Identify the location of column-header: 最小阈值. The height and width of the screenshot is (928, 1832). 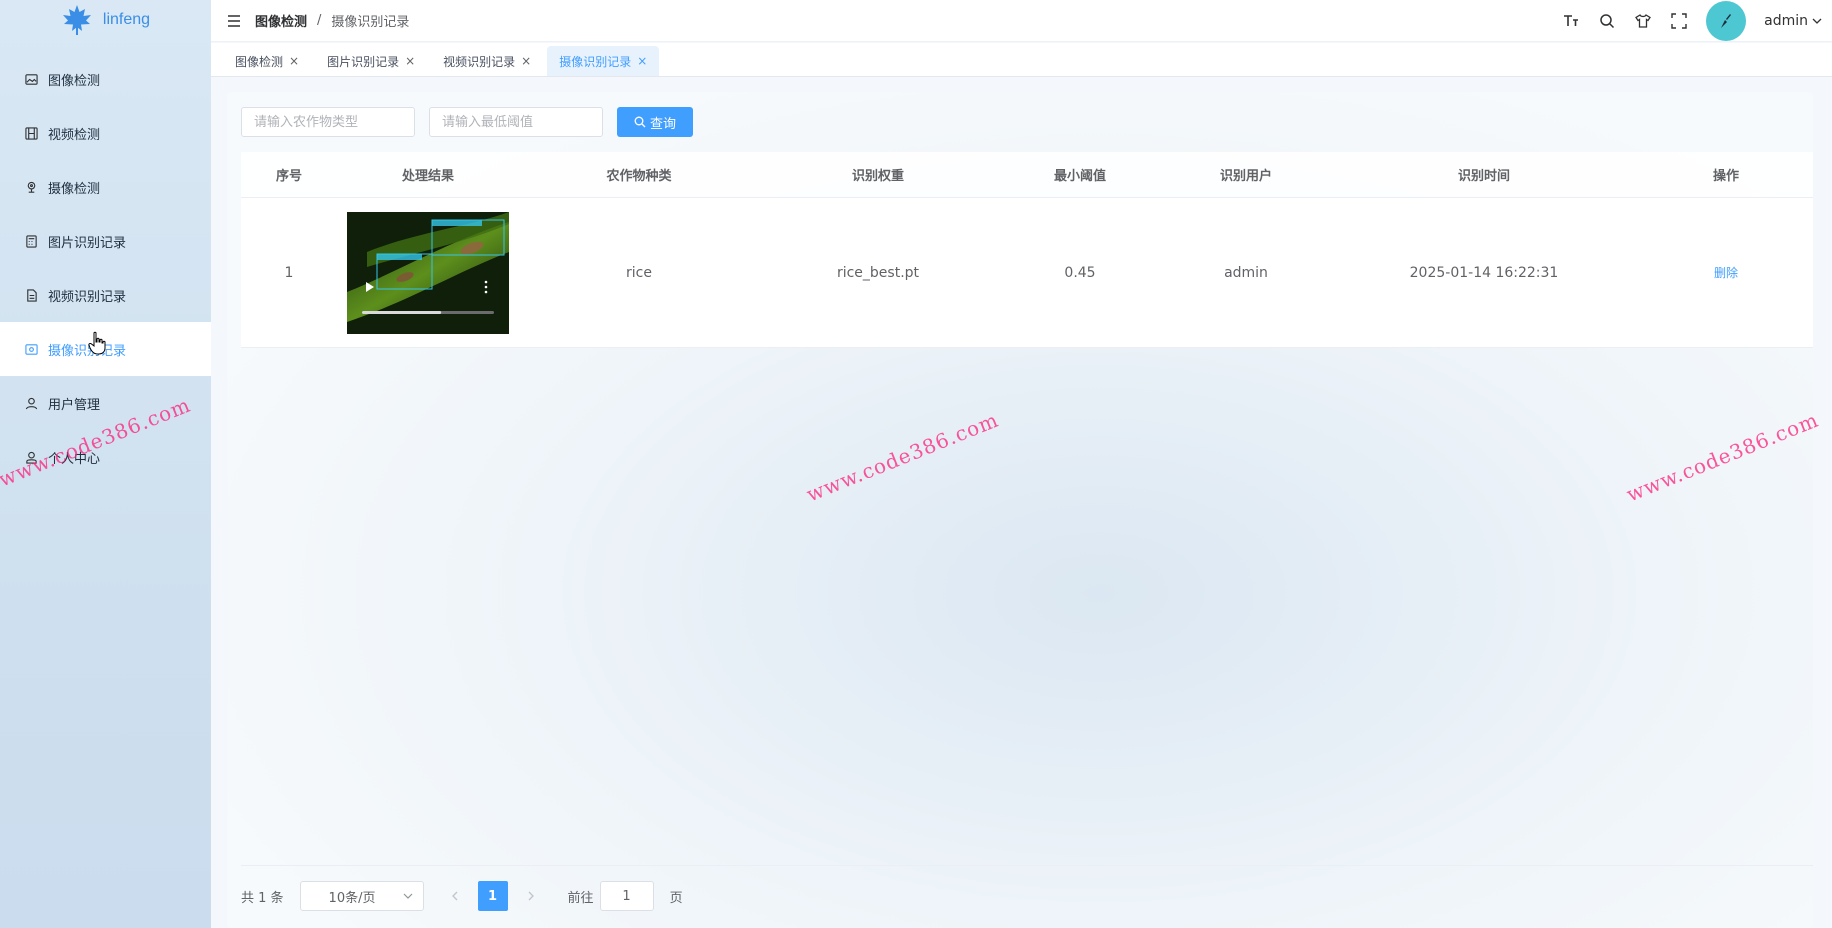
(1079, 176).